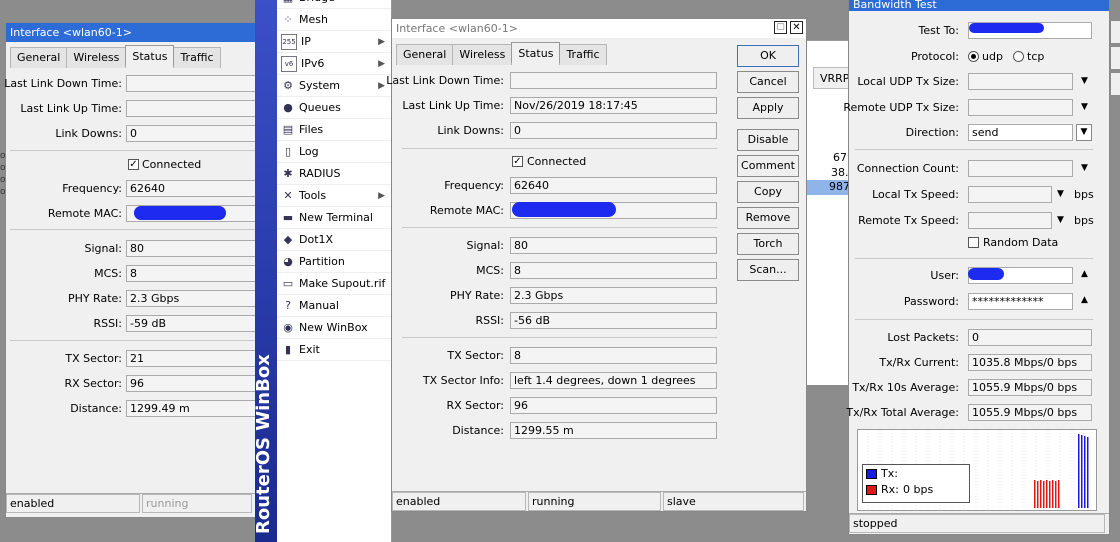 The height and width of the screenshot is (542, 1120). What do you see at coordinates (334, 86) in the screenshot?
I see `menu-item-system: ⚙ System ▶` at bounding box center [334, 86].